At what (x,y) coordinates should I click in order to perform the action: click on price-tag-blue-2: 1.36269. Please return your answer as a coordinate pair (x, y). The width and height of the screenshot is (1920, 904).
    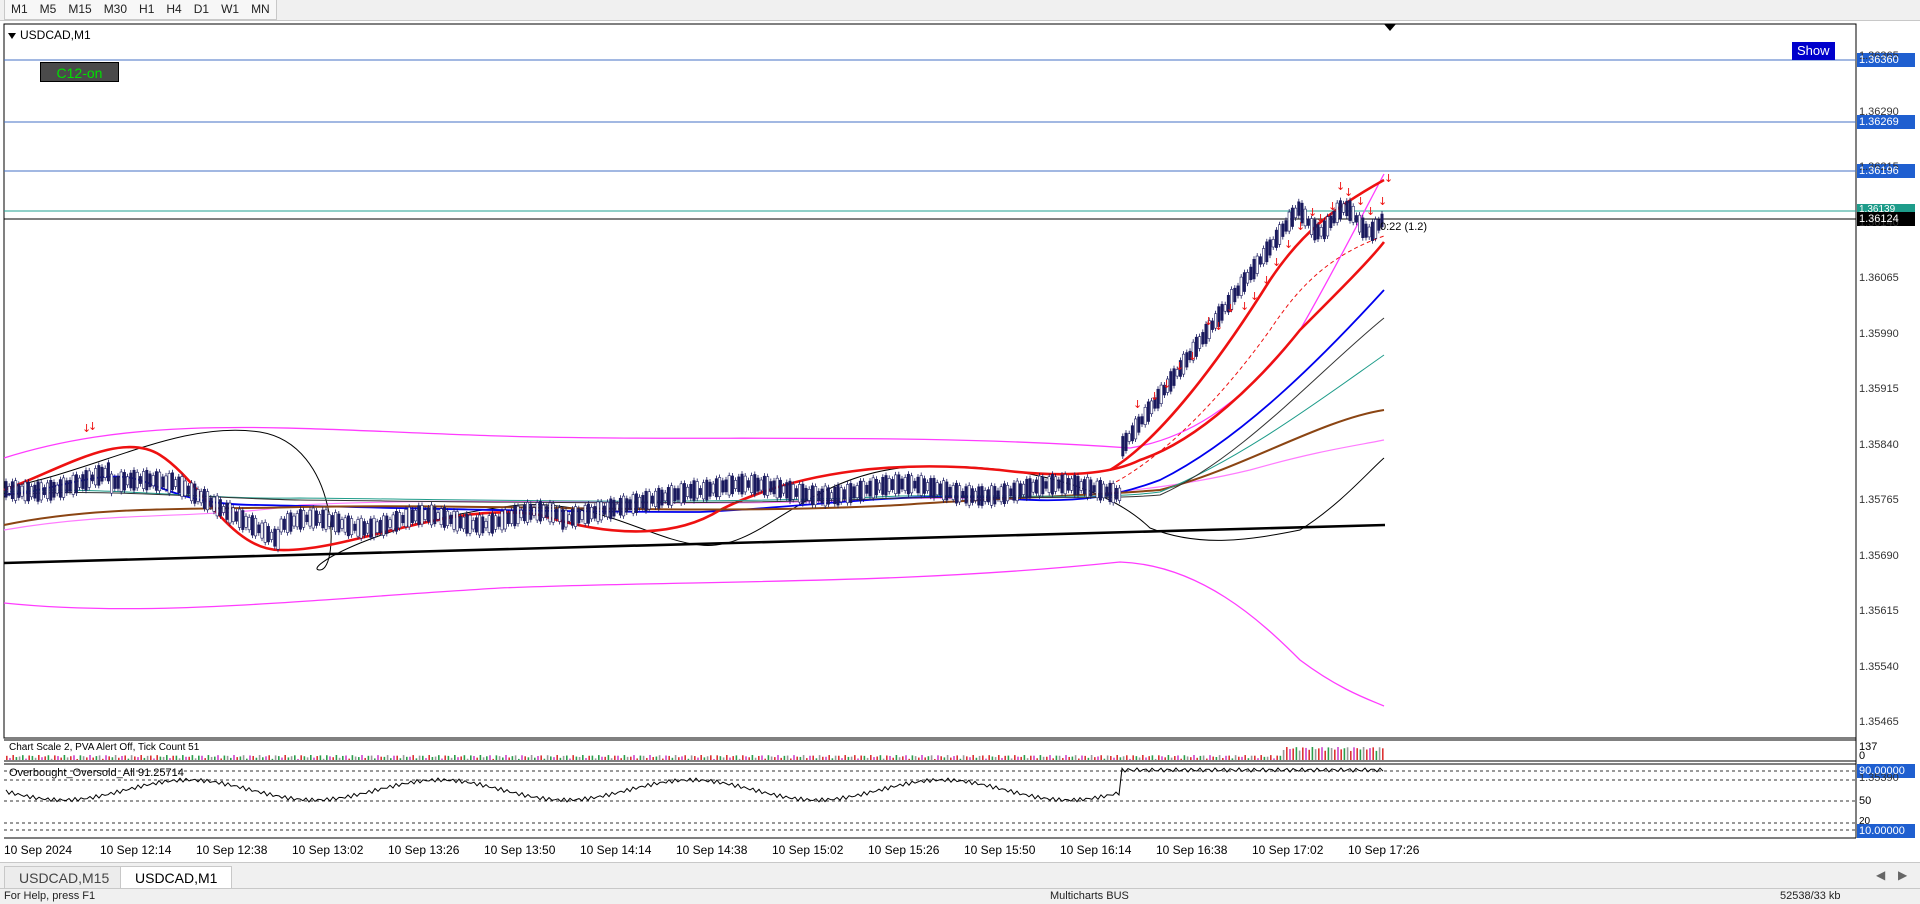
    Looking at the image, I should click on (1879, 122).